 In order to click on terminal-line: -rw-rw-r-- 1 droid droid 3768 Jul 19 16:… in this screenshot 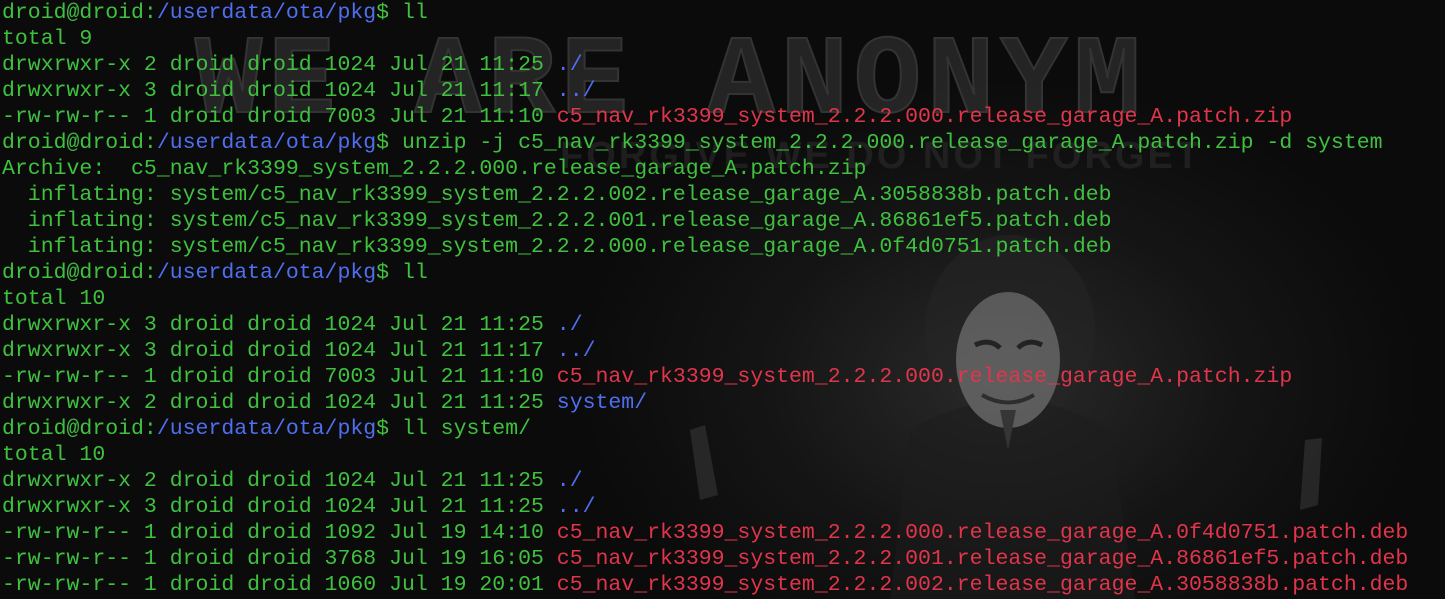, I will do `click(705, 559)`.